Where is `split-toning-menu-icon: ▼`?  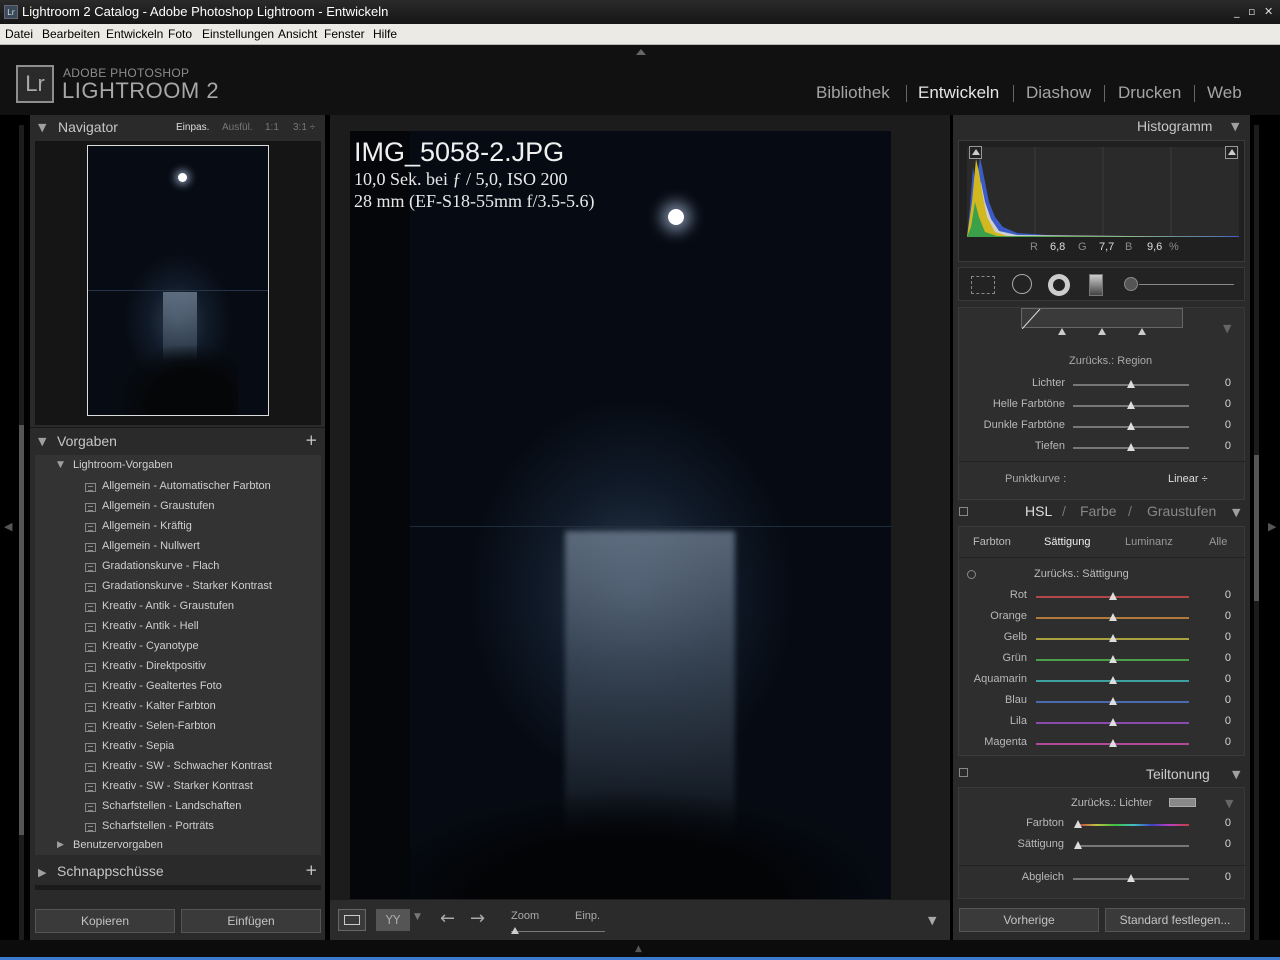 split-toning-menu-icon: ▼ is located at coordinates (1229, 803).